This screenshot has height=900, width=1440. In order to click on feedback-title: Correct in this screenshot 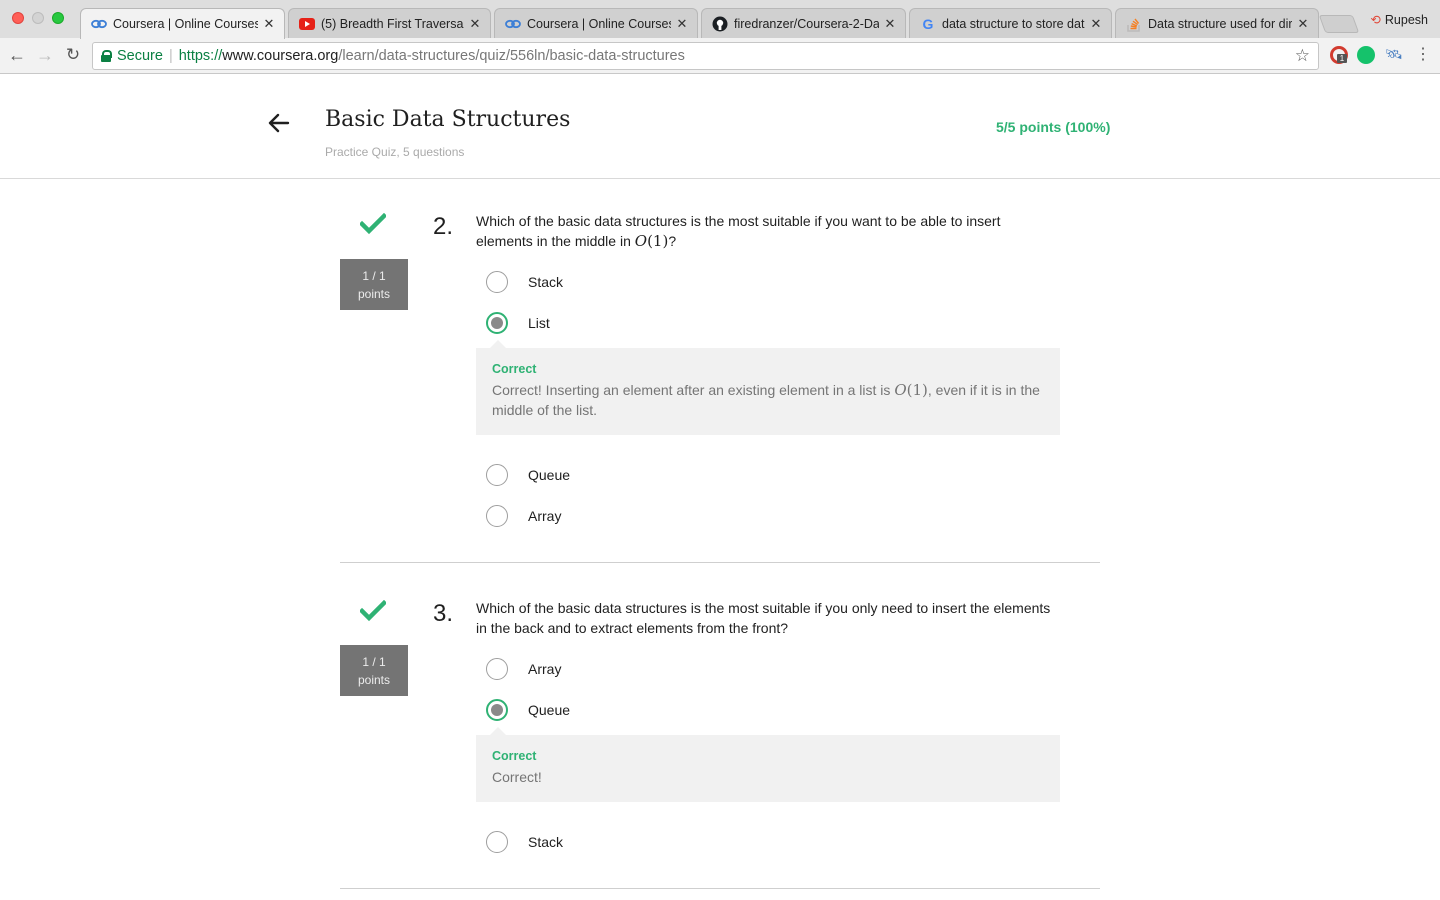, I will do `click(514, 756)`.